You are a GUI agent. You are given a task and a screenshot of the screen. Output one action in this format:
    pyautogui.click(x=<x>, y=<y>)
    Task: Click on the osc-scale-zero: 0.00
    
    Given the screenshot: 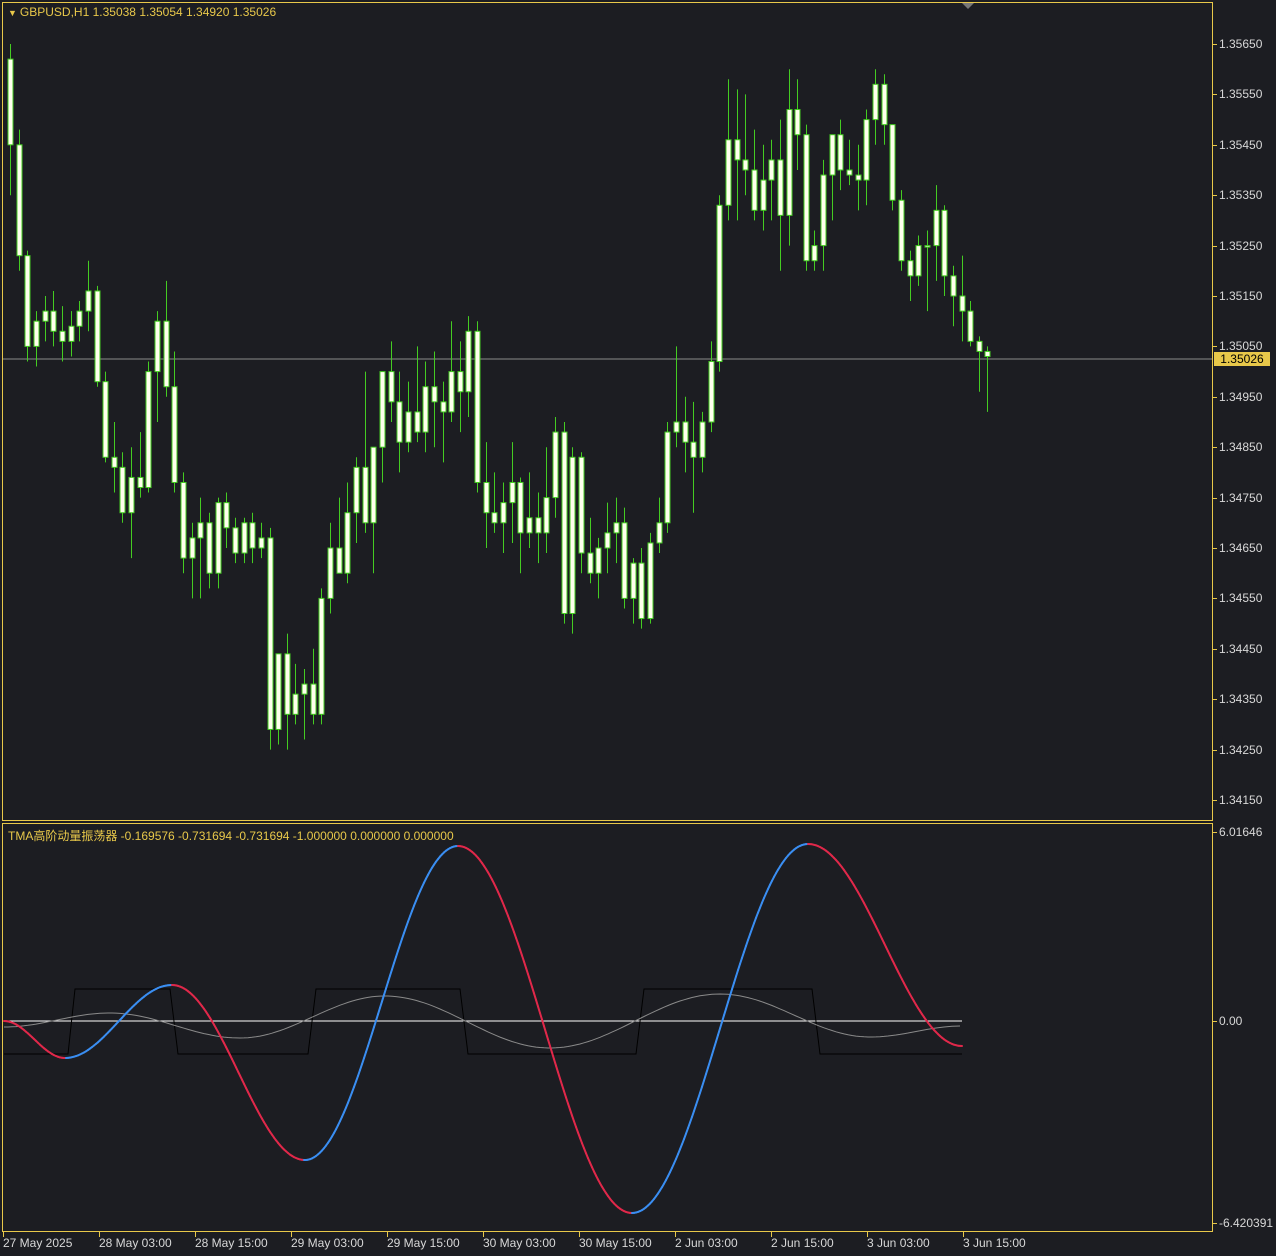 What is the action you would take?
    pyautogui.click(x=1231, y=1021)
    